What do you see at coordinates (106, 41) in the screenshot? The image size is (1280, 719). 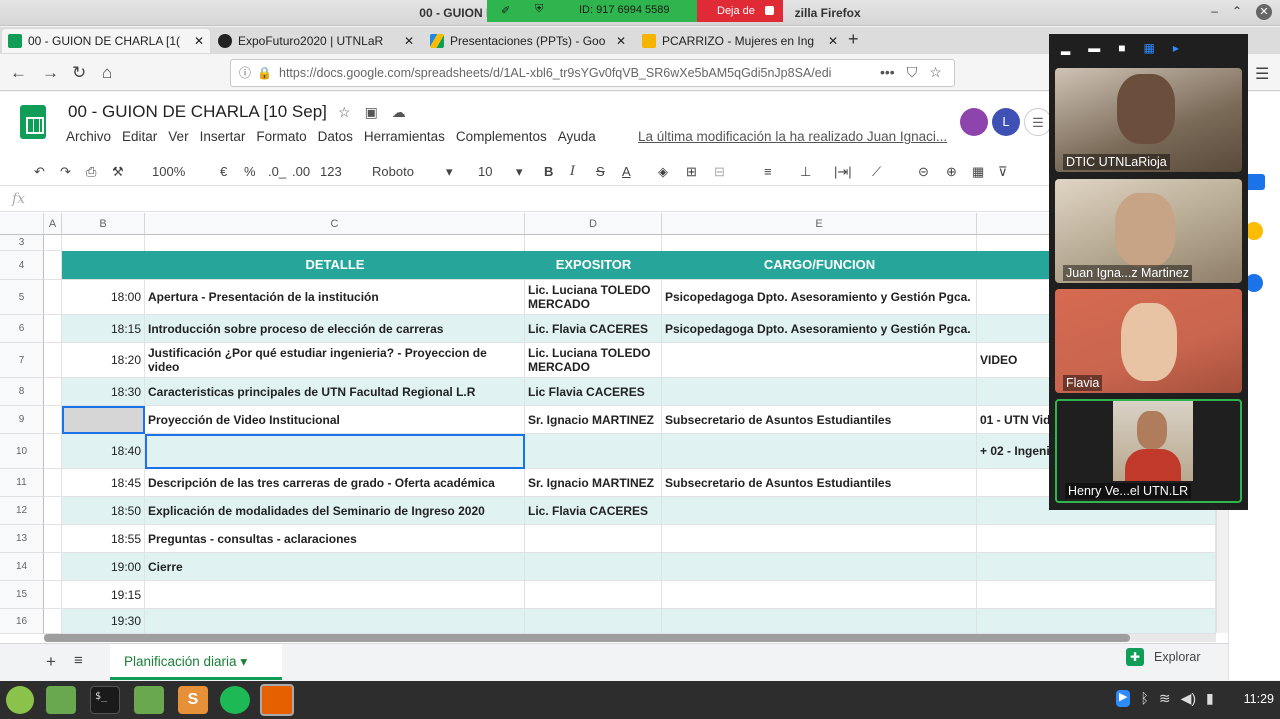 I see `tab-guion: 00 - GUION DE CHARLA [1( ✕` at bounding box center [106, 41].